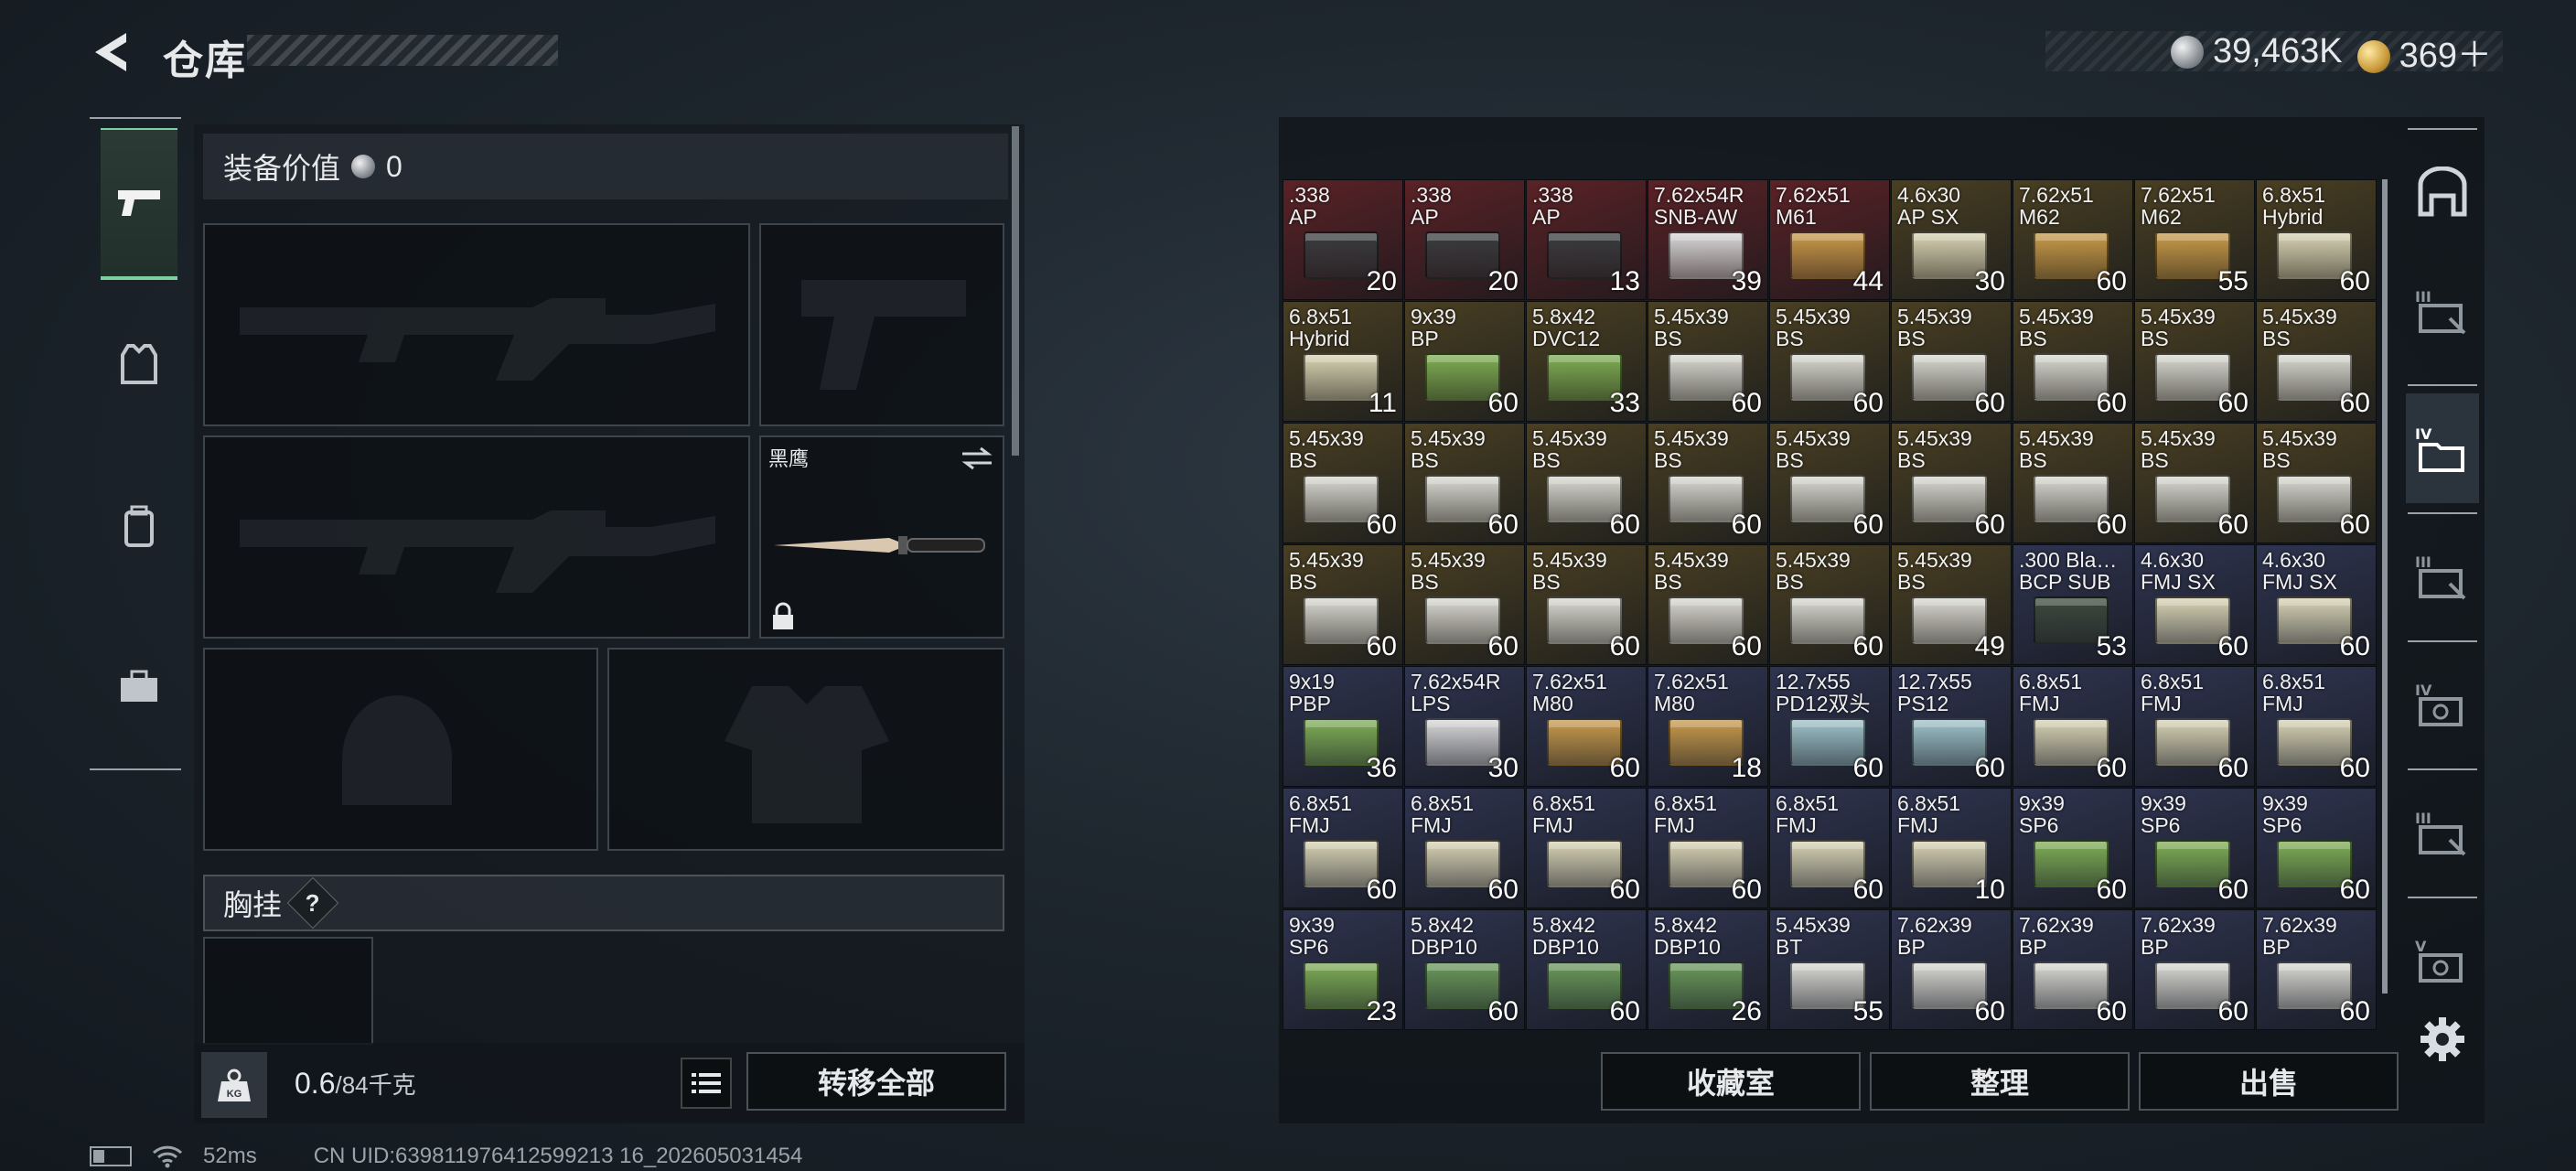 The width and height of the screenshot is (2576, 1171). Describe the element at coordinates (139, 526) in the screenshot. I see `tab-backpack` at that location.